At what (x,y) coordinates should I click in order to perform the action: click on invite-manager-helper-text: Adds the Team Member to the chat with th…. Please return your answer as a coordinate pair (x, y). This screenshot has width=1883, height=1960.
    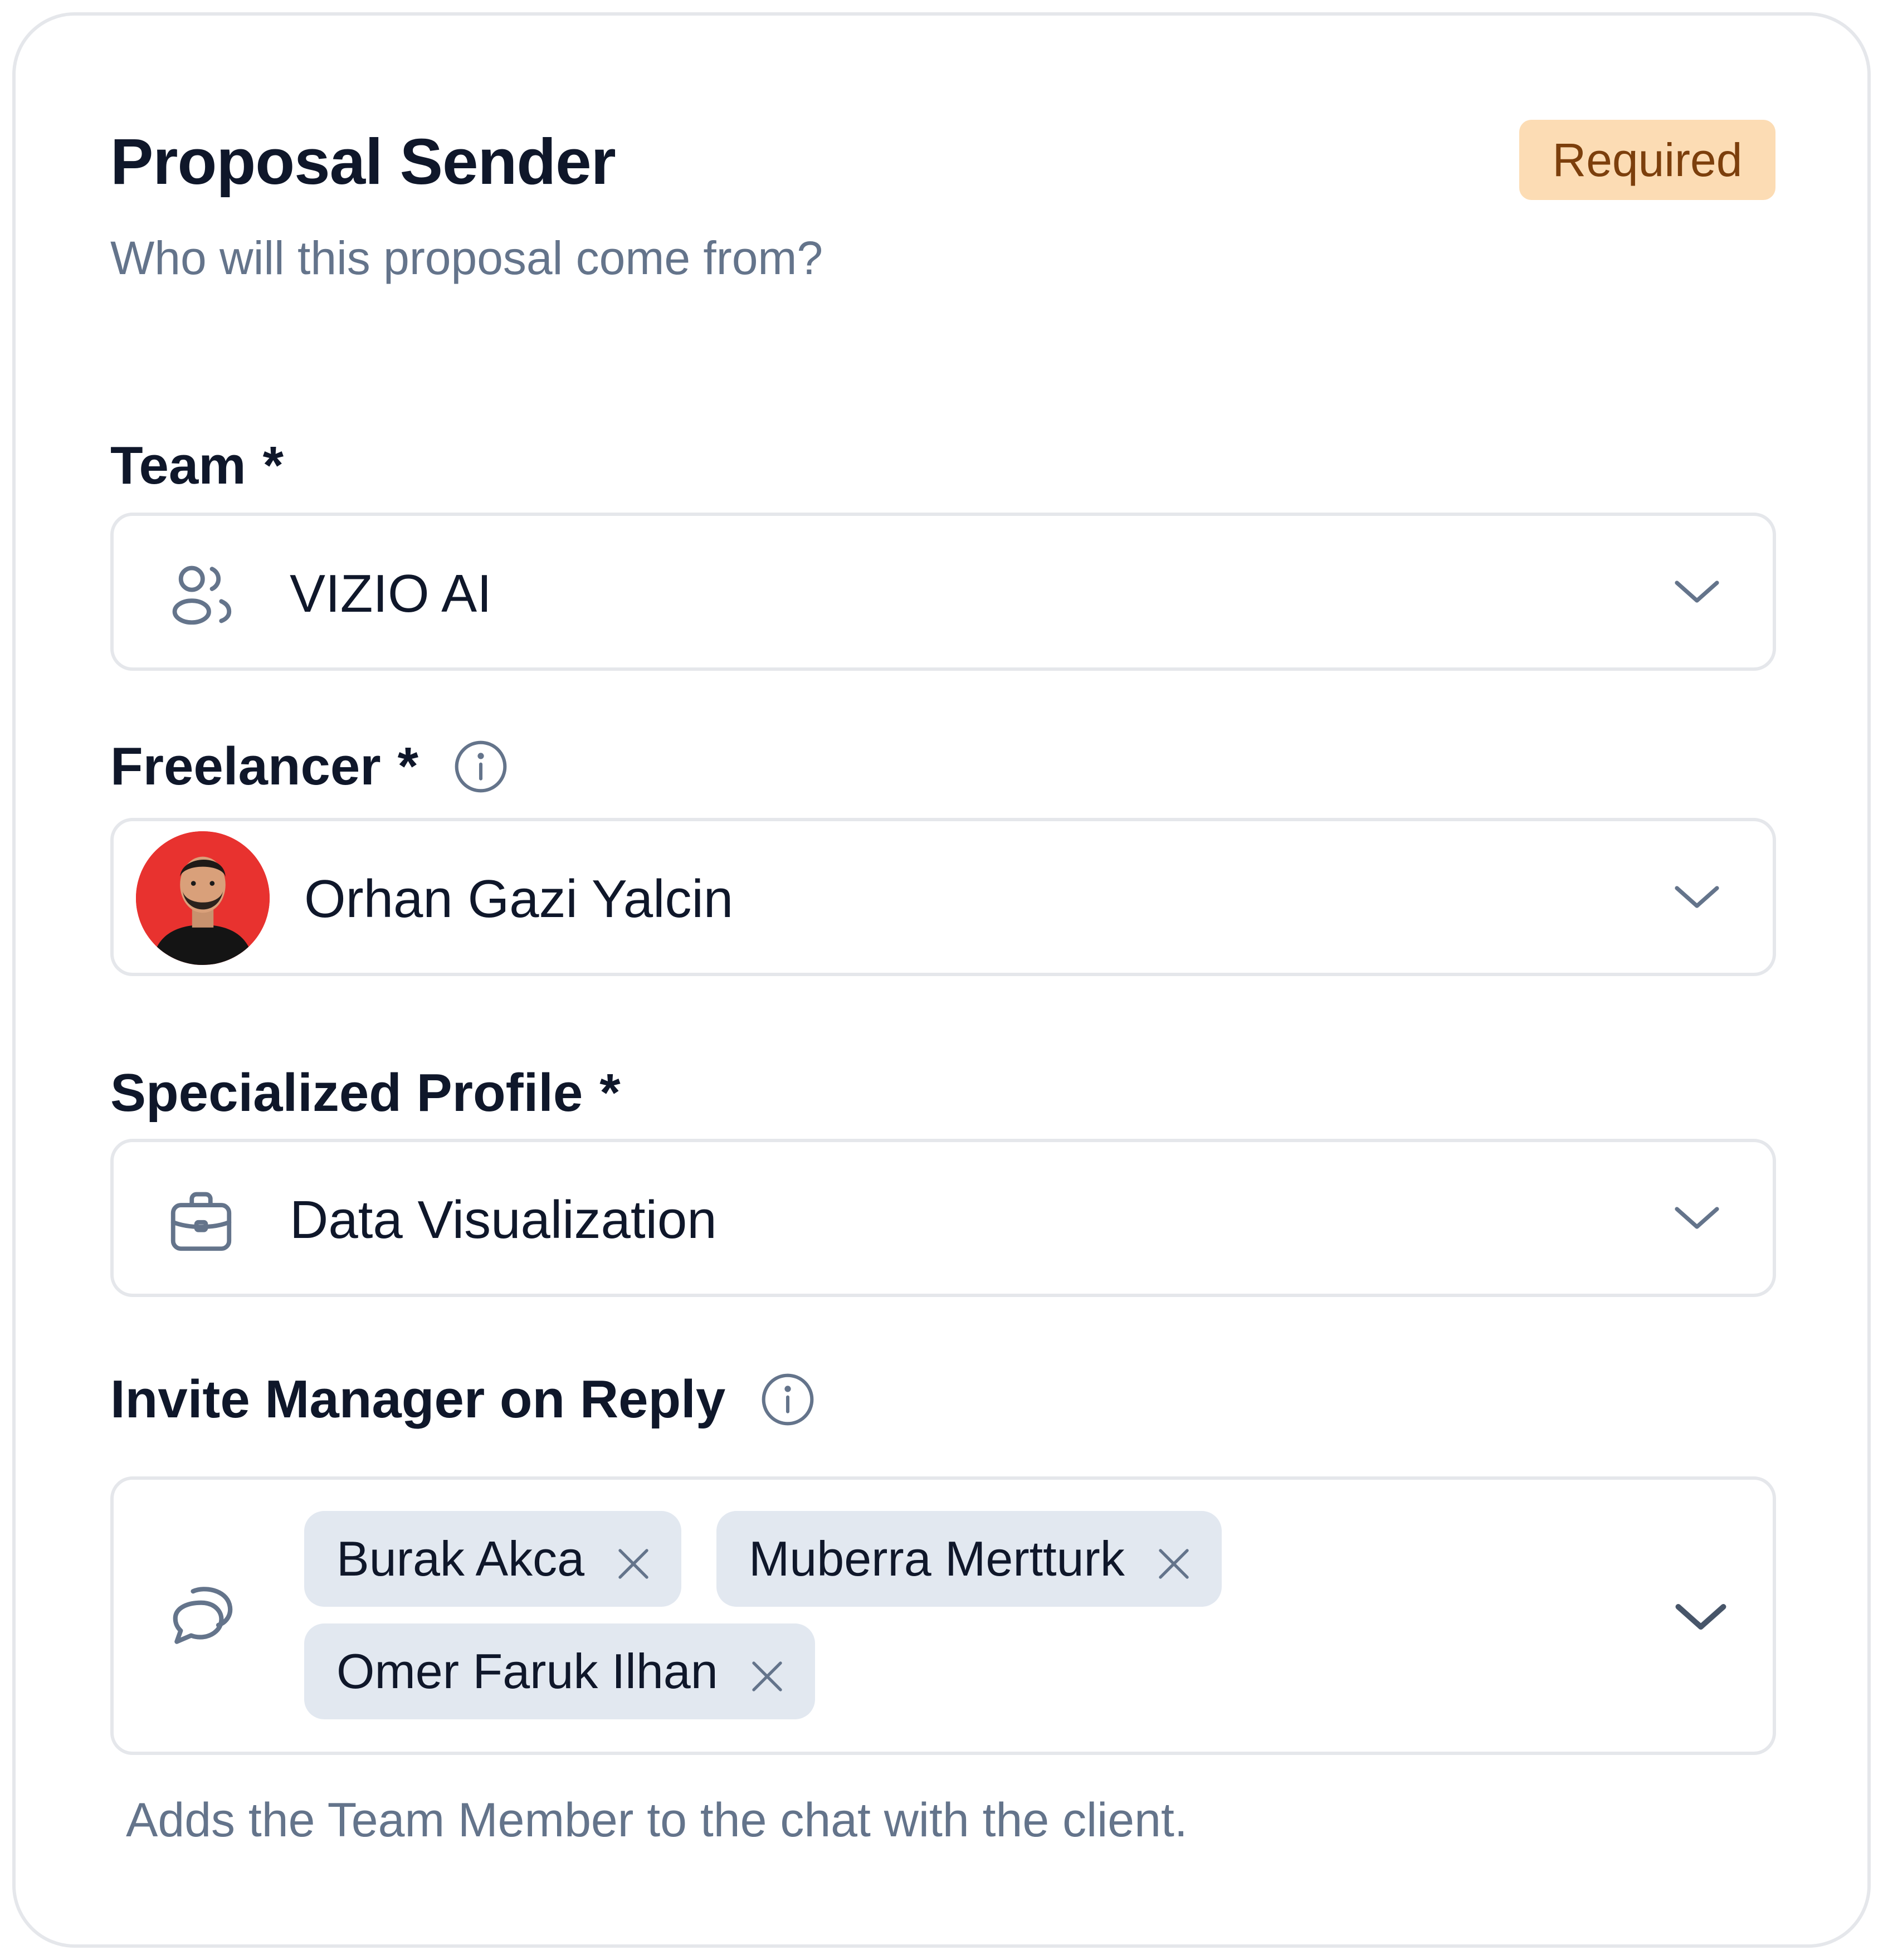
    Looking at the image, I should click on (657, 1820).